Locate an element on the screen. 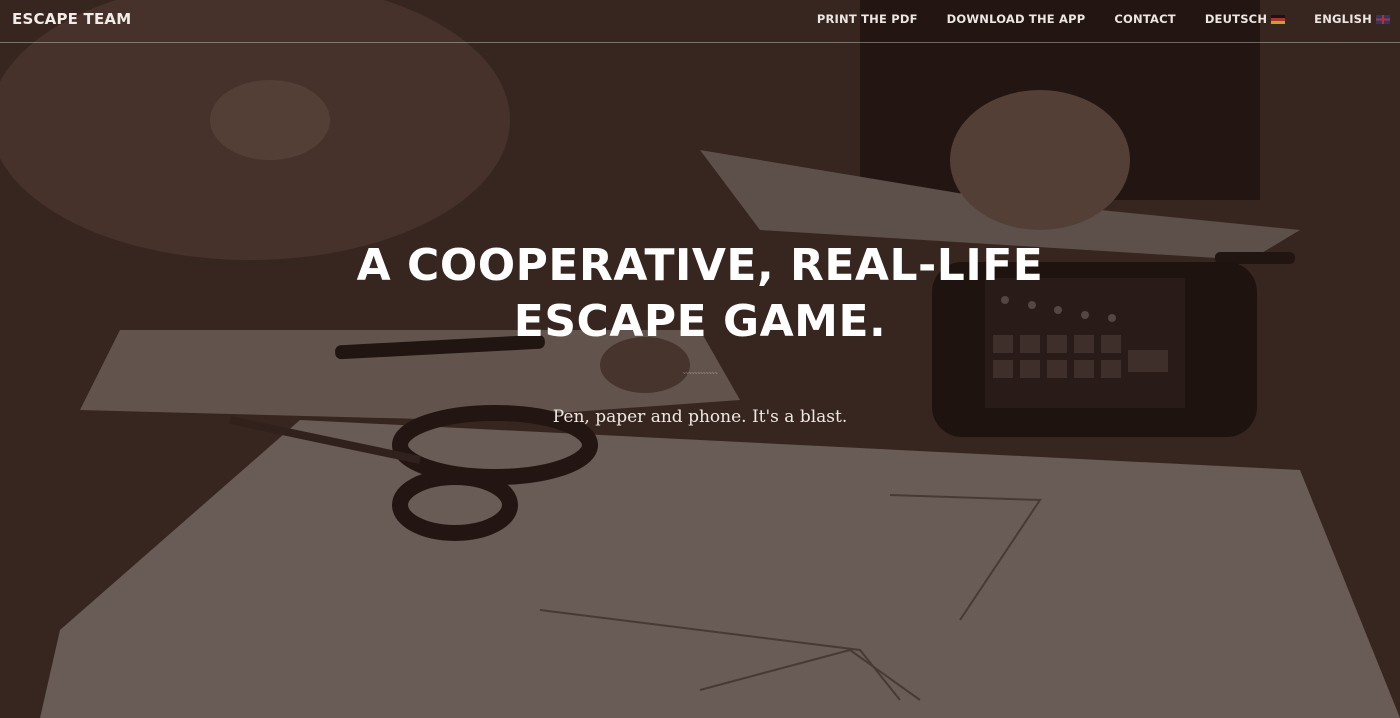 This screenshot has height=718, width=1400. nav-link-download-app: DOWNLOAD THE APP is located at coordinates (1016, 19).